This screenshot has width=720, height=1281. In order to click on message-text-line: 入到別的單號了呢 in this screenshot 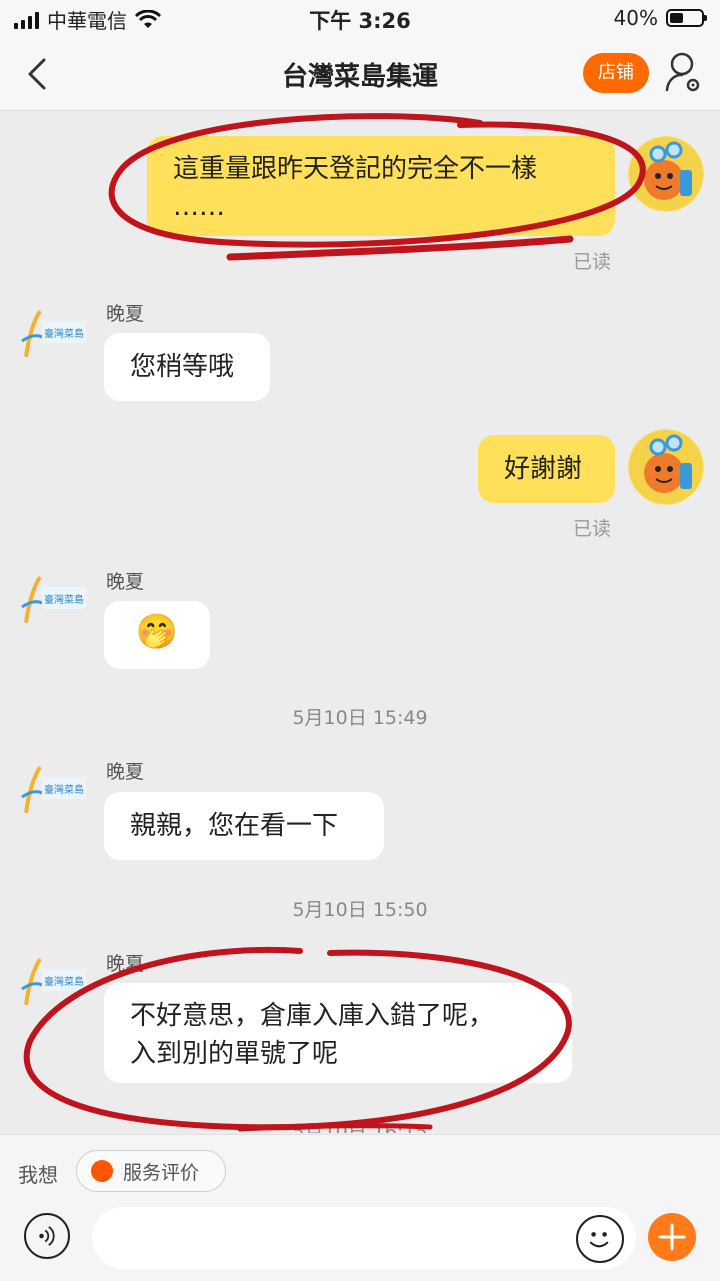, I will do `click(234, 1054)`.